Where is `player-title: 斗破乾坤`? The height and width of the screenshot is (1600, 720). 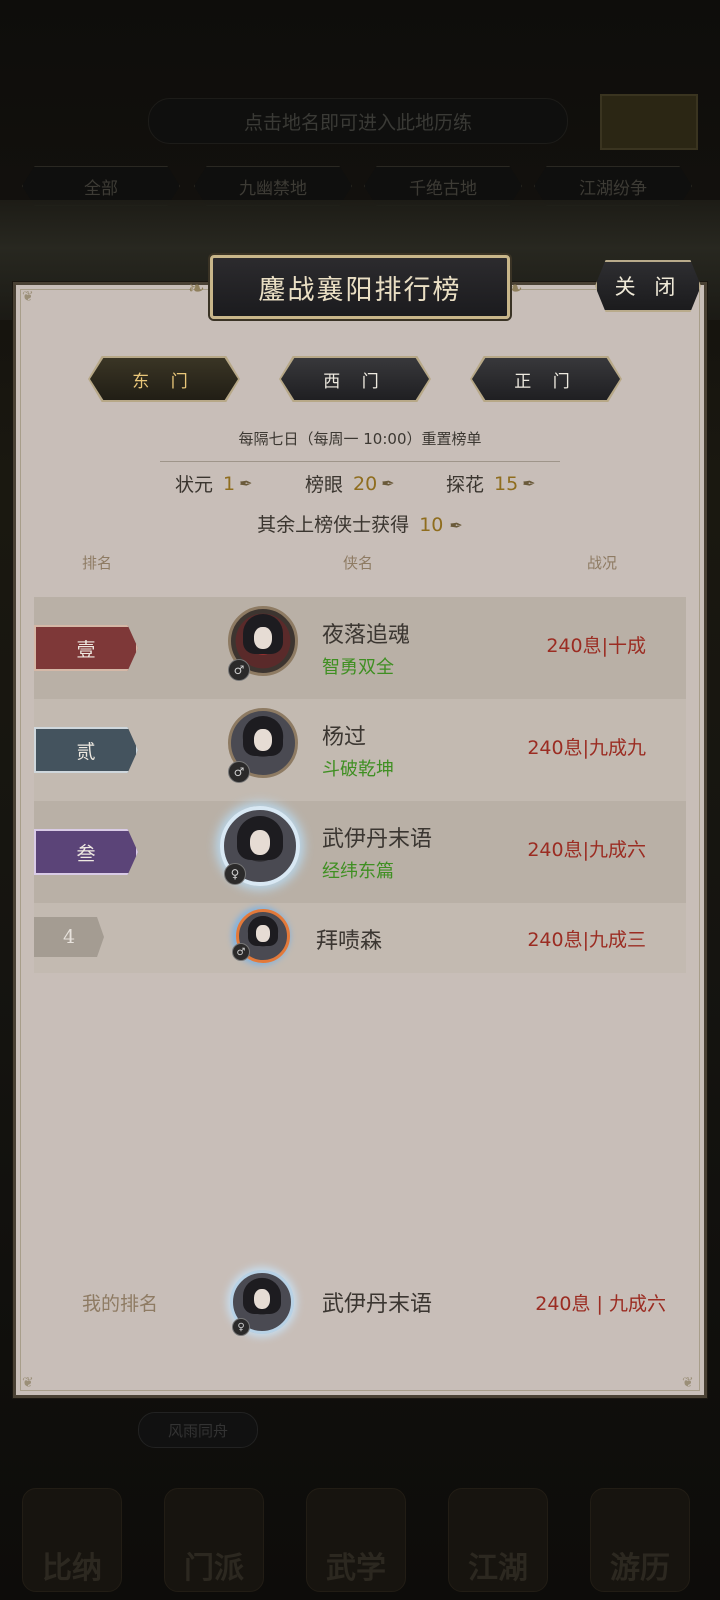 player-title: 斗破乾坤 is located at coordinates (358, 769).